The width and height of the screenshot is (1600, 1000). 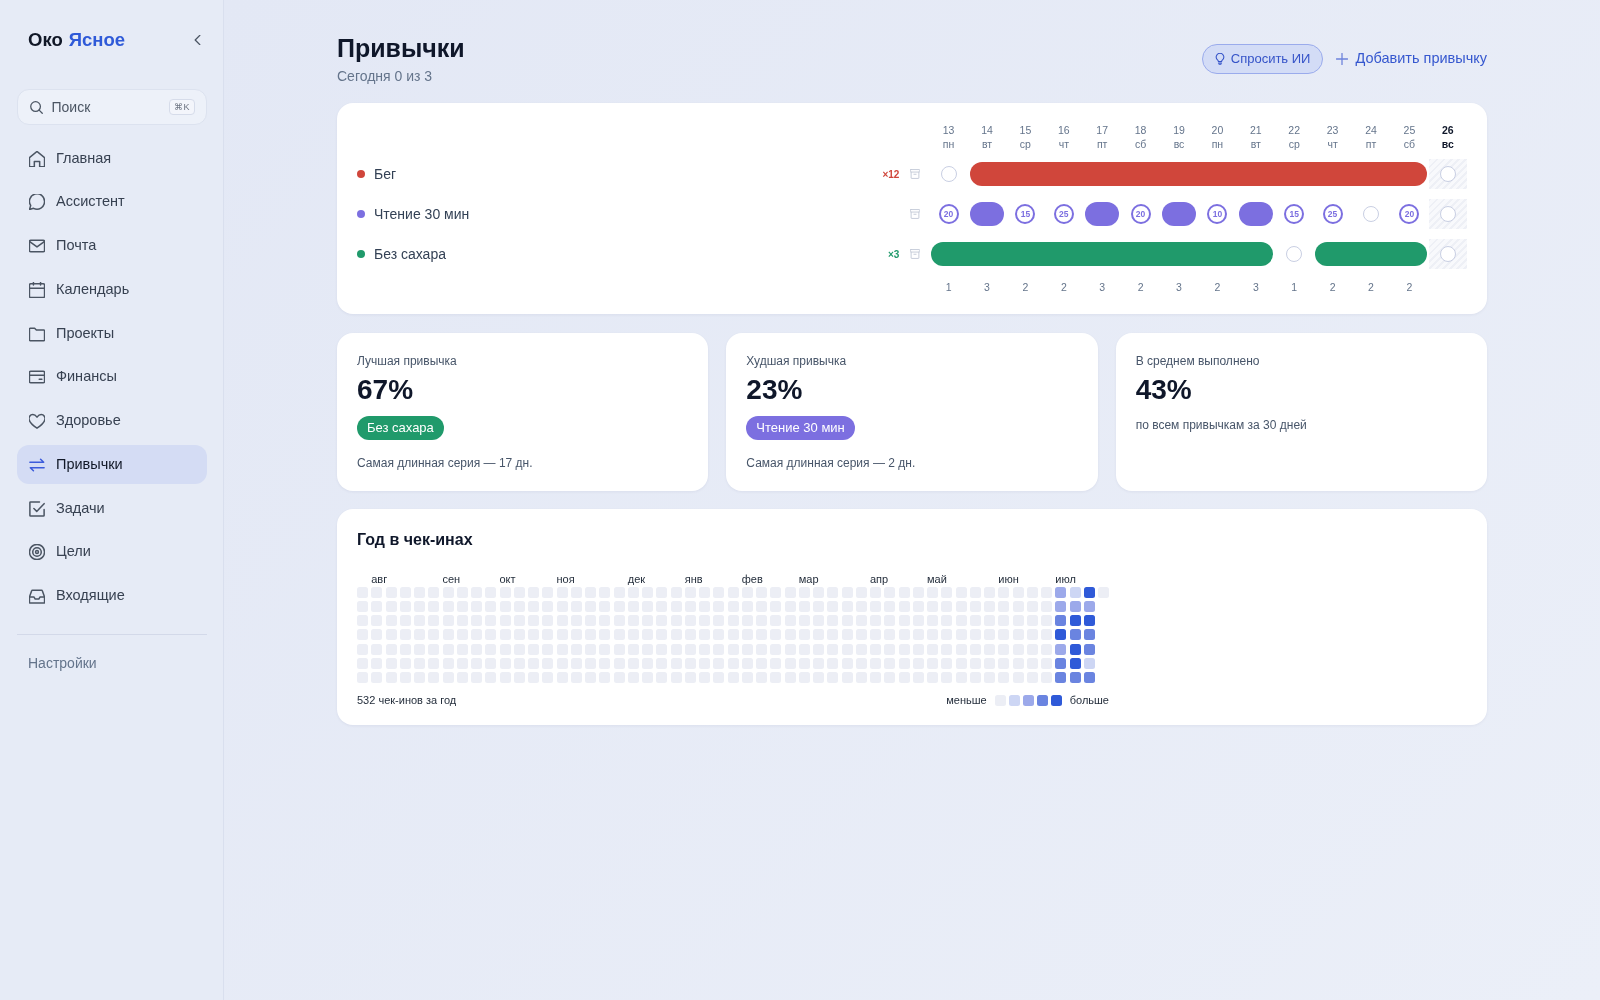 What do you see at coordinates (111, 158) in the screenshot?
I see `nav-item: Главная` at bounding box center [111, 158].